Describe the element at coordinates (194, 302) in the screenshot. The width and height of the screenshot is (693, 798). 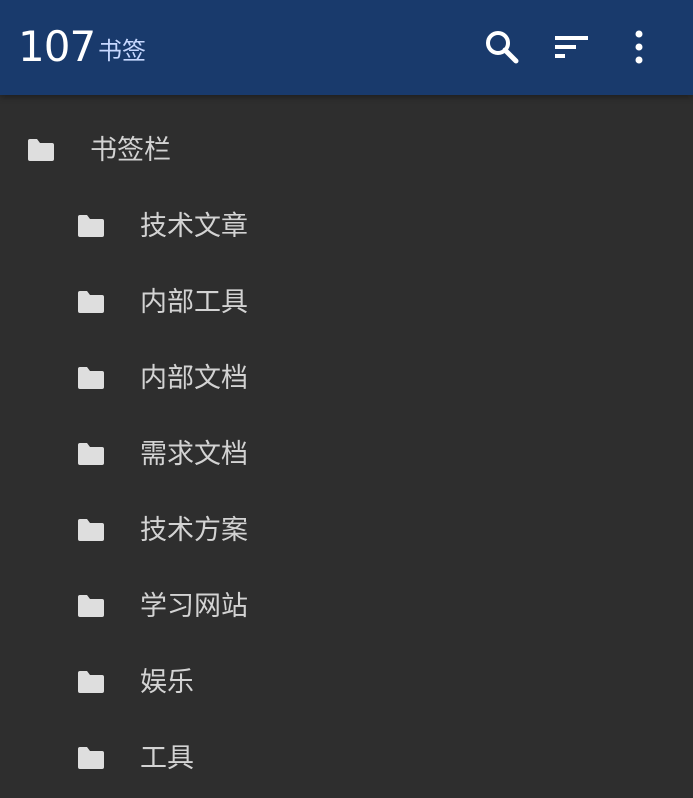
I see `folder-label: 内部工具` at that location.